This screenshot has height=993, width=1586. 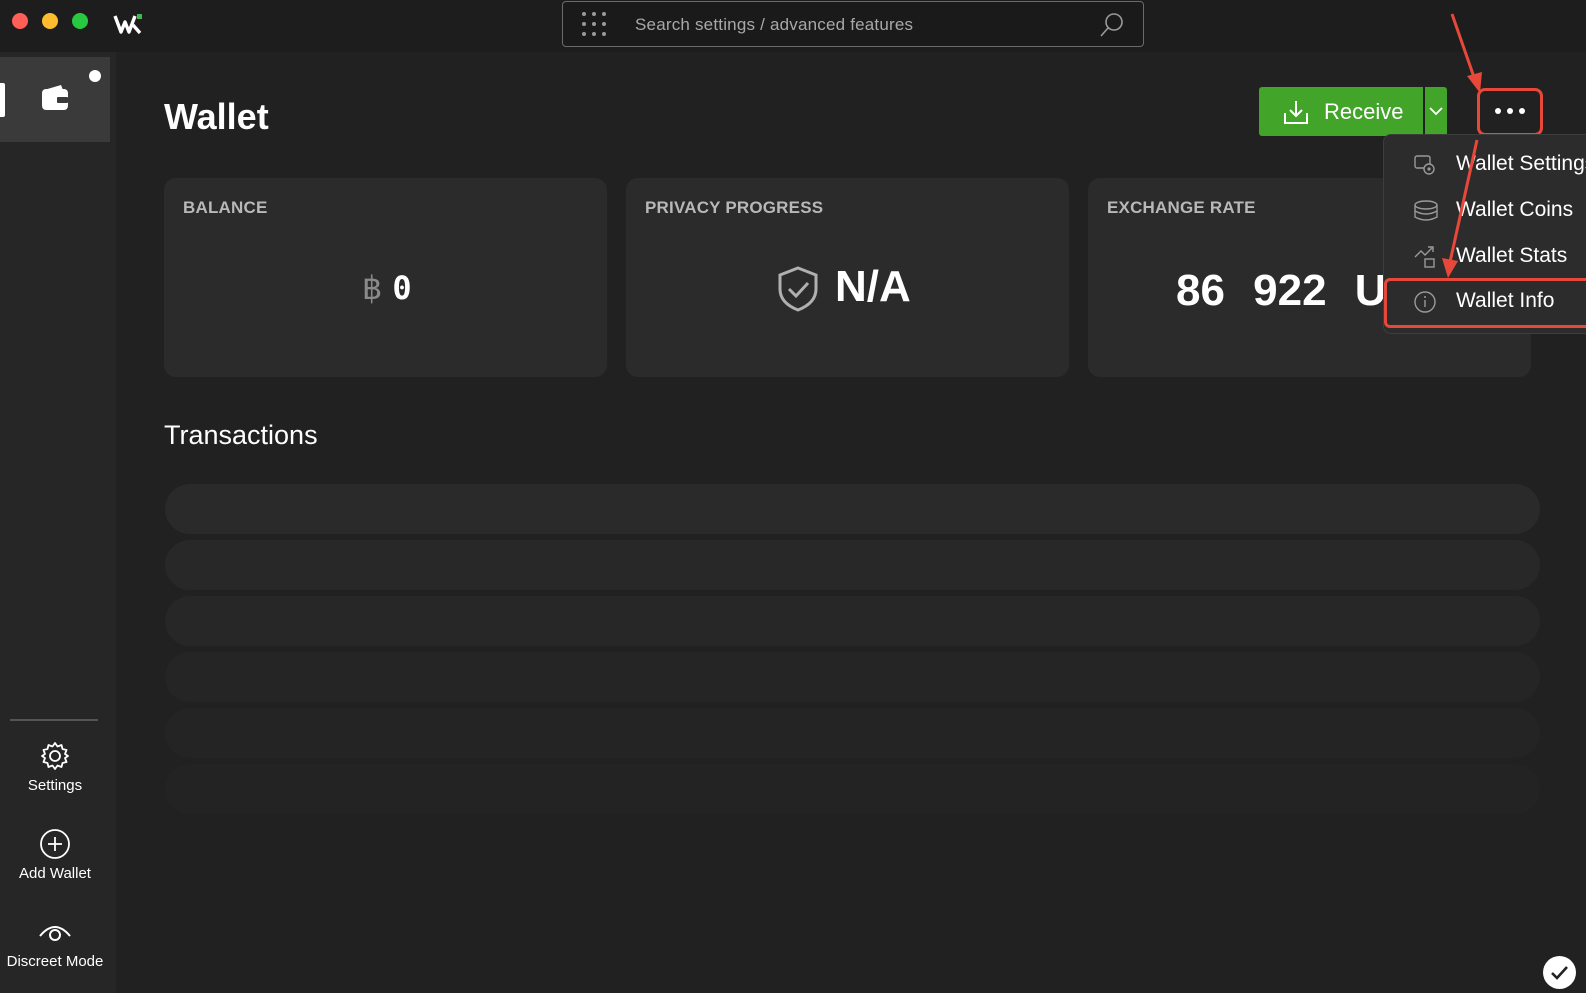 I want to click on checkmark-icon, so click(x=1559, y=973).